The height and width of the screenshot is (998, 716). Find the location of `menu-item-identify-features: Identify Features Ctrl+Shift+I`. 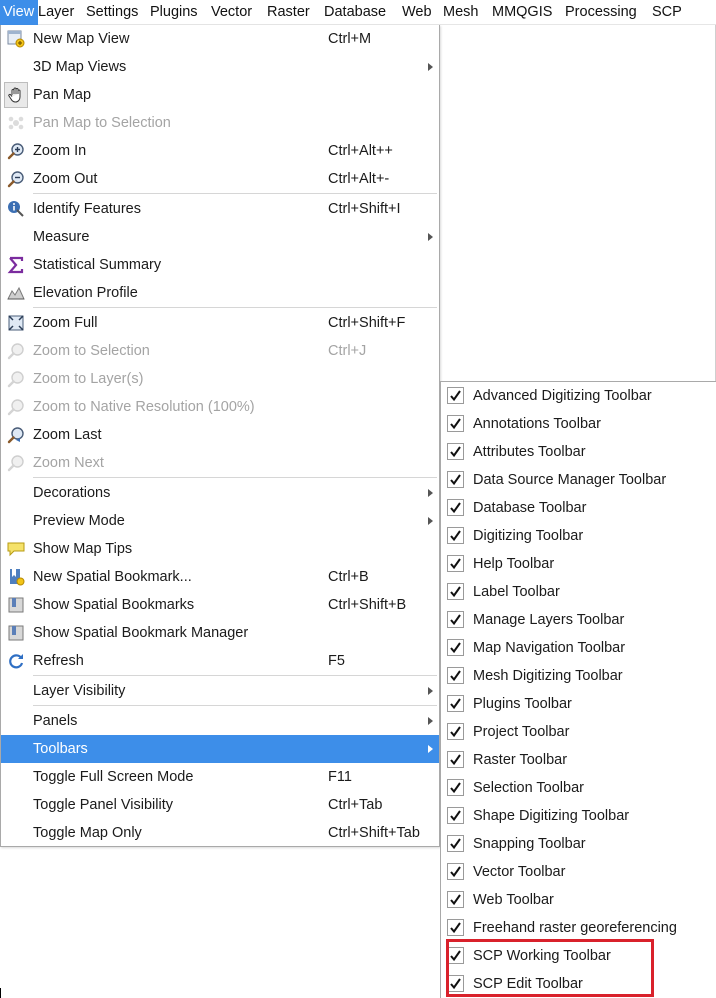

menu-item-identify-features: Identify Features Ctrl+Shift+I is located at coordinates (220, 209).